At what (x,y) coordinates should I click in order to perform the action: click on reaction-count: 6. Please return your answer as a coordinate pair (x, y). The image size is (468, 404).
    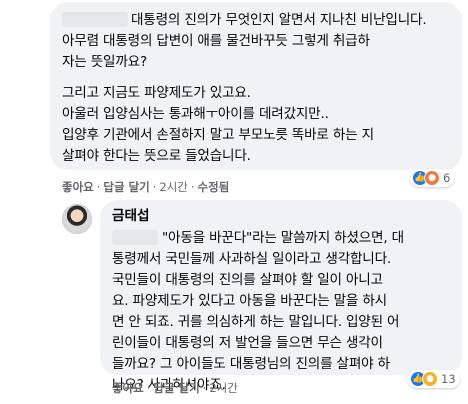
    Looking at the image, I should click on (447, 178).